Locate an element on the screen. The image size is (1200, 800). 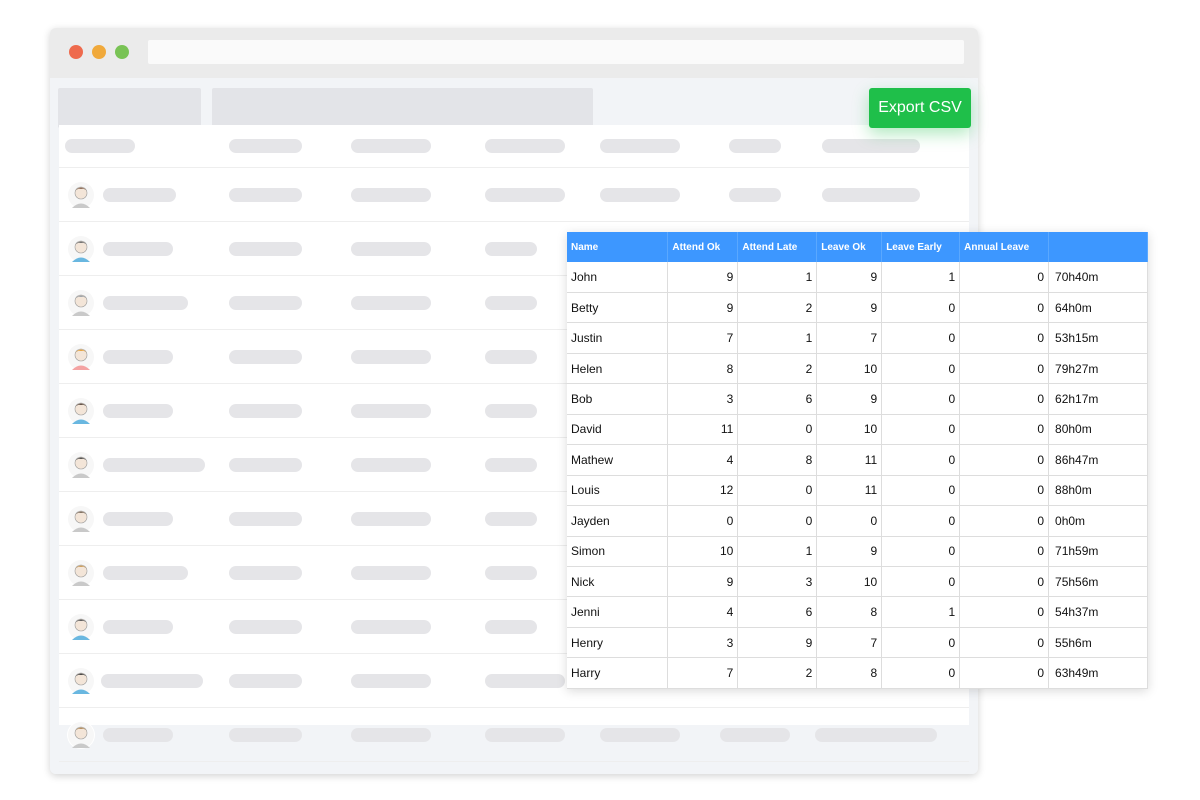
address-bar is located at coordinates (556, 52).